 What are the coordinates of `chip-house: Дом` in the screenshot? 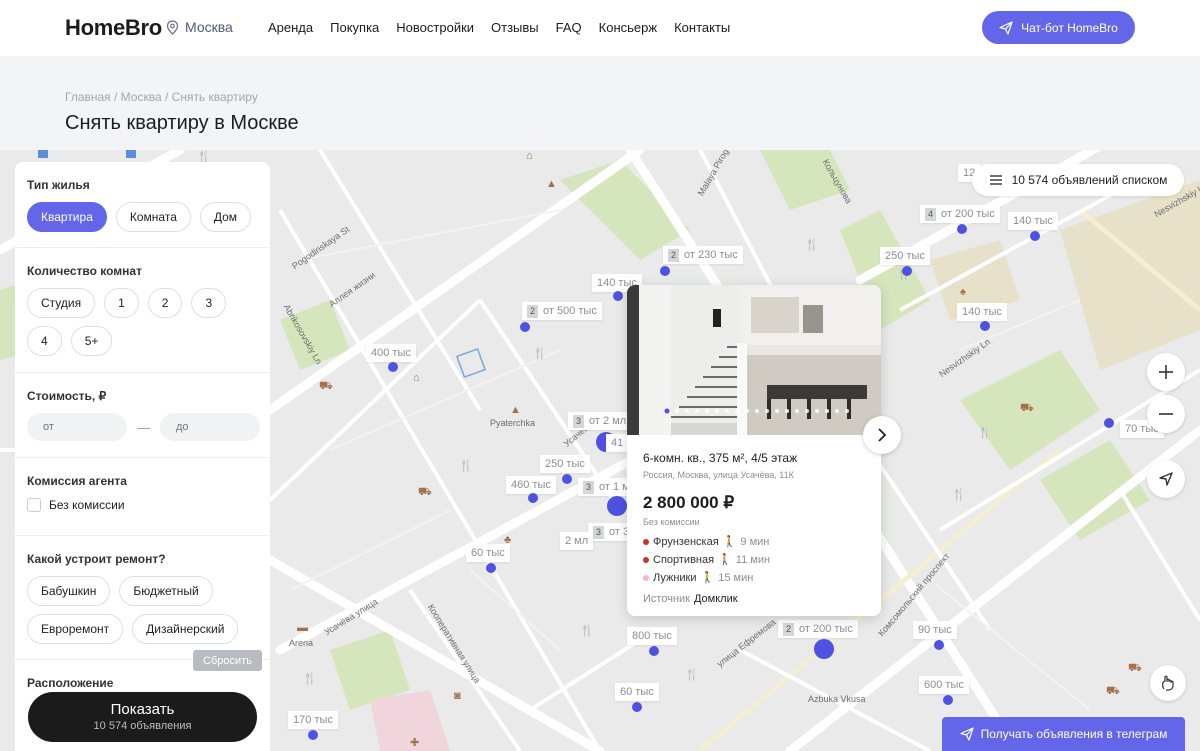 It's located at (225, 217).